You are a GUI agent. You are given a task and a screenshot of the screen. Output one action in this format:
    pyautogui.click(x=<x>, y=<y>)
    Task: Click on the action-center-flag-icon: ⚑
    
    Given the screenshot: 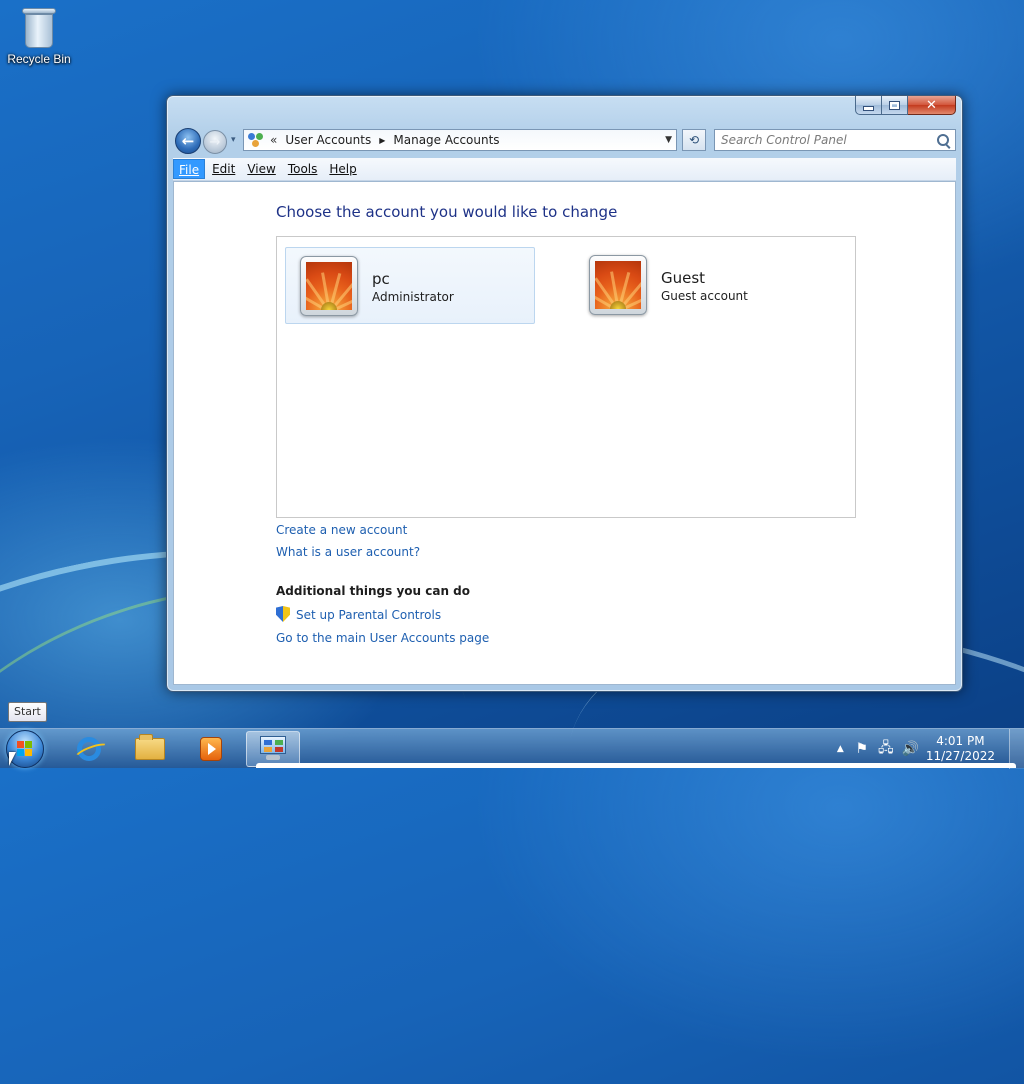 What is the action you would take?
    pyautogui.click(x=862, y=749)
    